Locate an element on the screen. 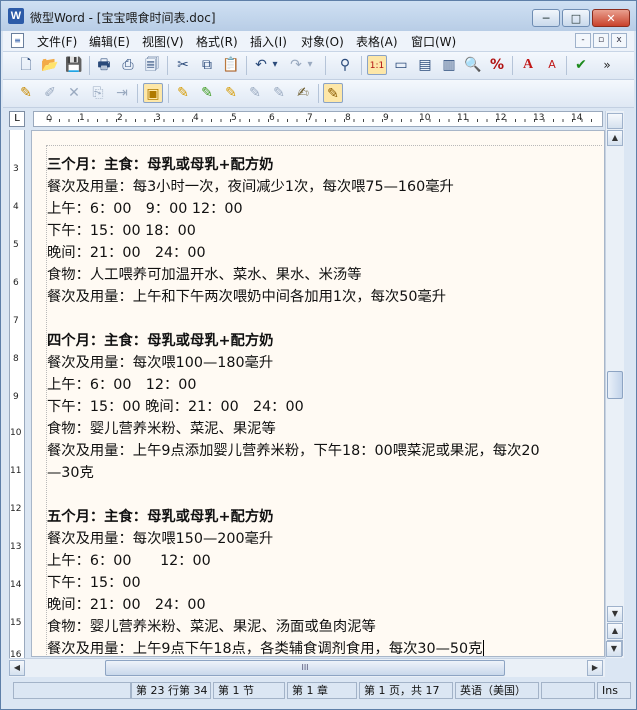  undo-icon: ↶ is located at coordinates (261, 65).